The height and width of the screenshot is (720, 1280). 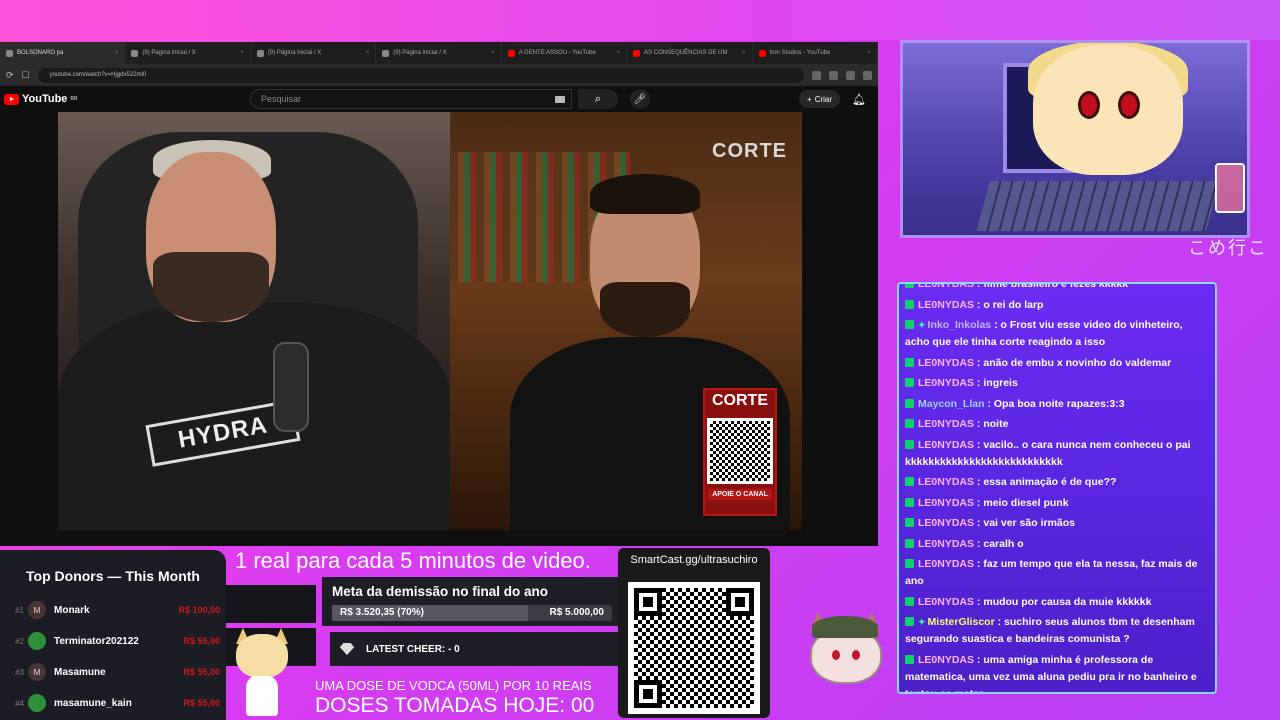 I want to click on corte-panel-title: CORTE, so click(x=740, y=400).